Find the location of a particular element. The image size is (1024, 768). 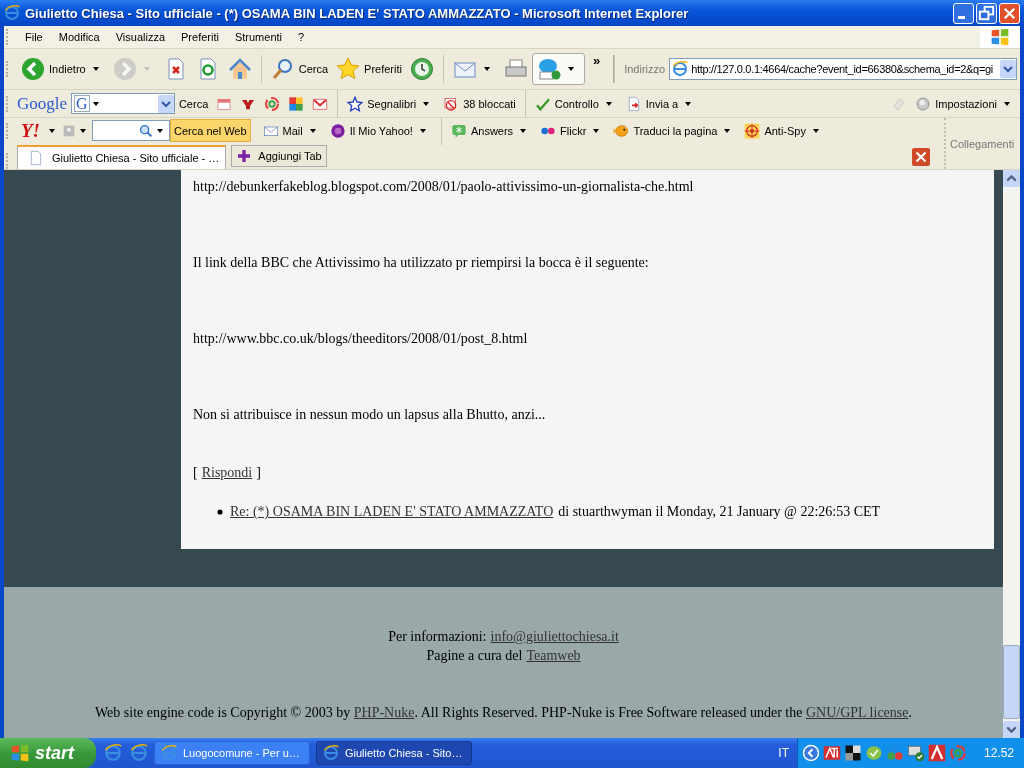

circle-badge-icon is located at coordinates (337, 130).